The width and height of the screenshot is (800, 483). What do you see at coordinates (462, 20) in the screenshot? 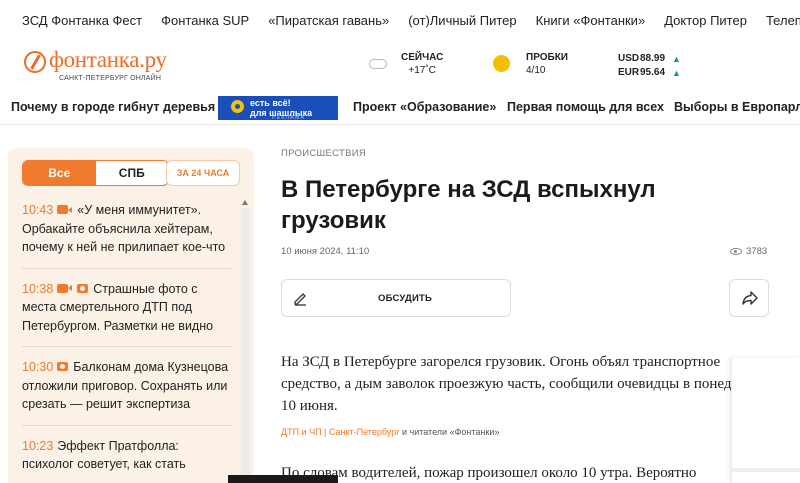
I see `toplink-personal-piter: (от)Личный Питер` at bounding box center [462, 20].